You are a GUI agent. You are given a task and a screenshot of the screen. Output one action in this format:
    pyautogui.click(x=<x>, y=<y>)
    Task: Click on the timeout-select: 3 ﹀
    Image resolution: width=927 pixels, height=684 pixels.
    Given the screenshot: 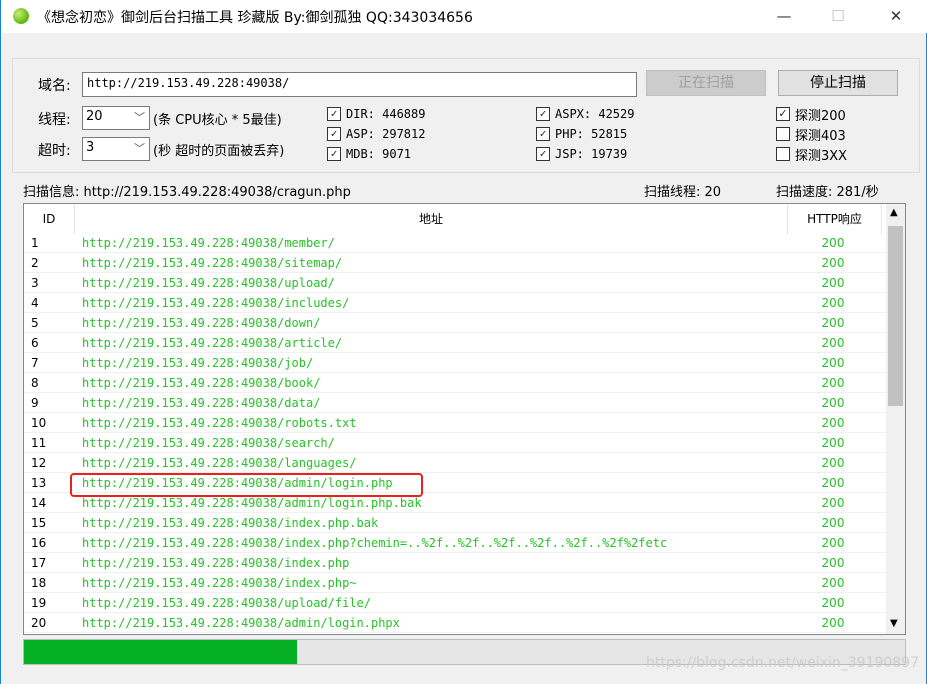 What is the action you would take?
    pyautogui.click(x=116, y=149)
    